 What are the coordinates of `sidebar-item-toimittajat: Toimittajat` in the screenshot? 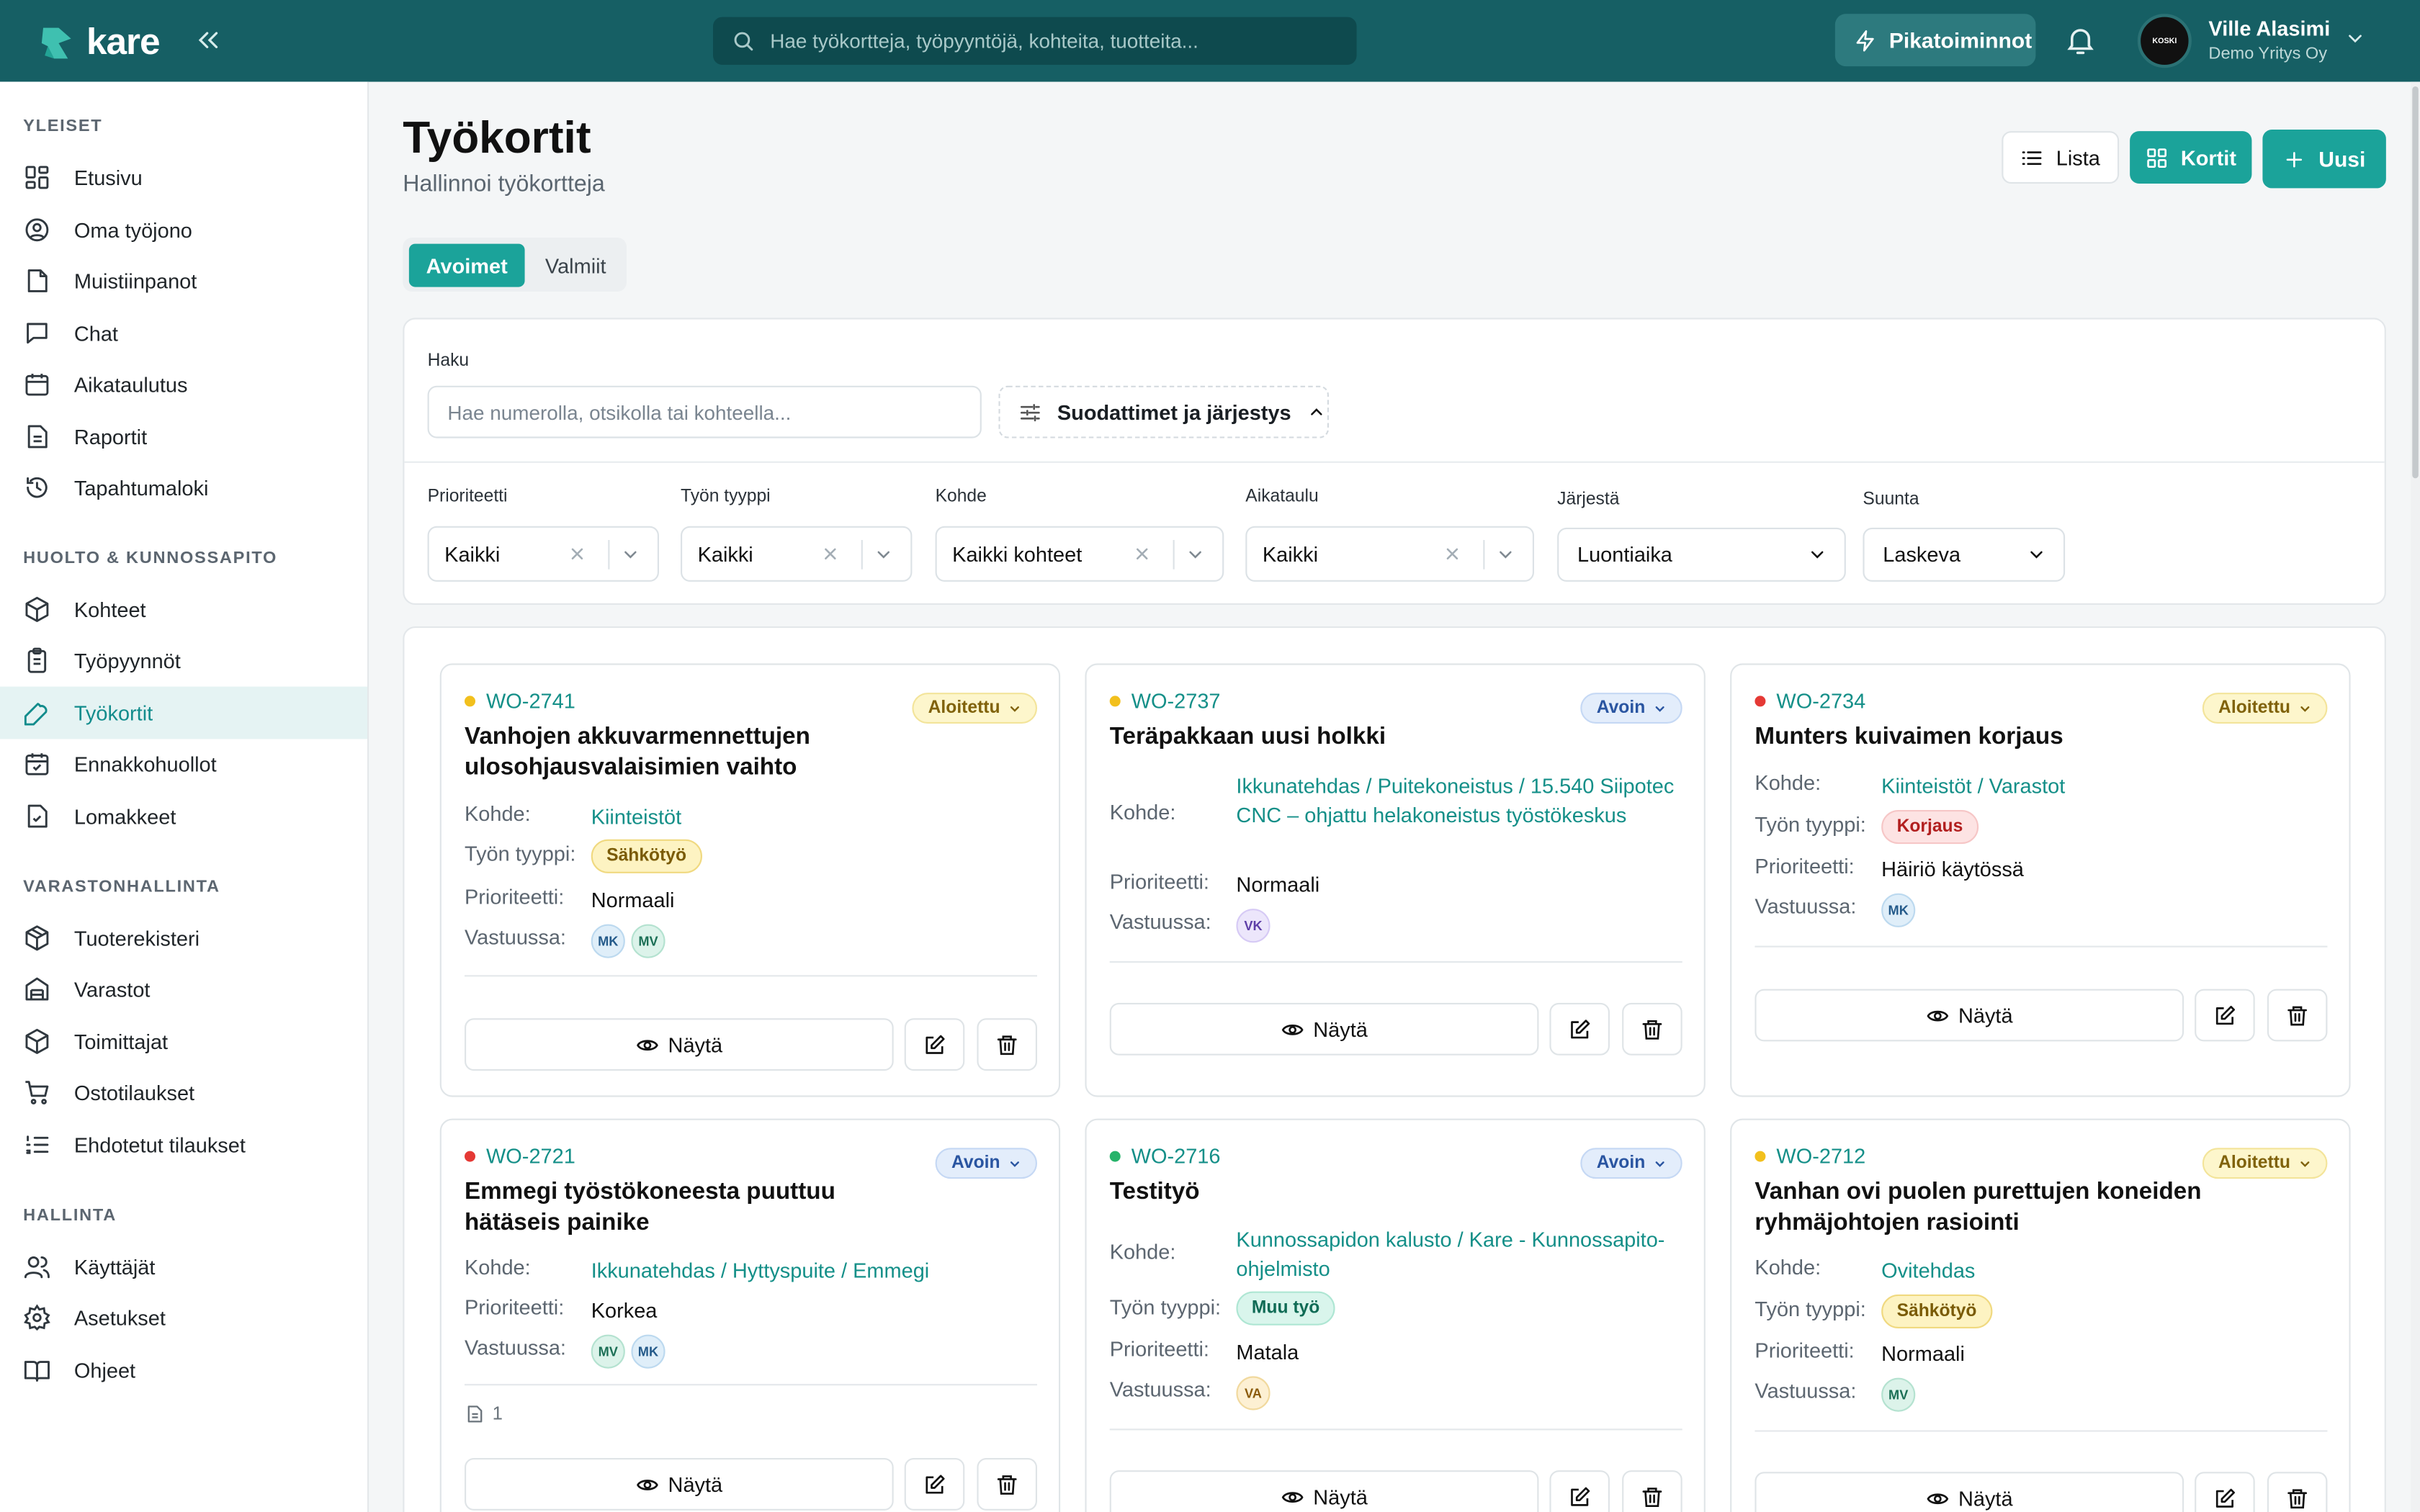 It's located at (183, 1041).